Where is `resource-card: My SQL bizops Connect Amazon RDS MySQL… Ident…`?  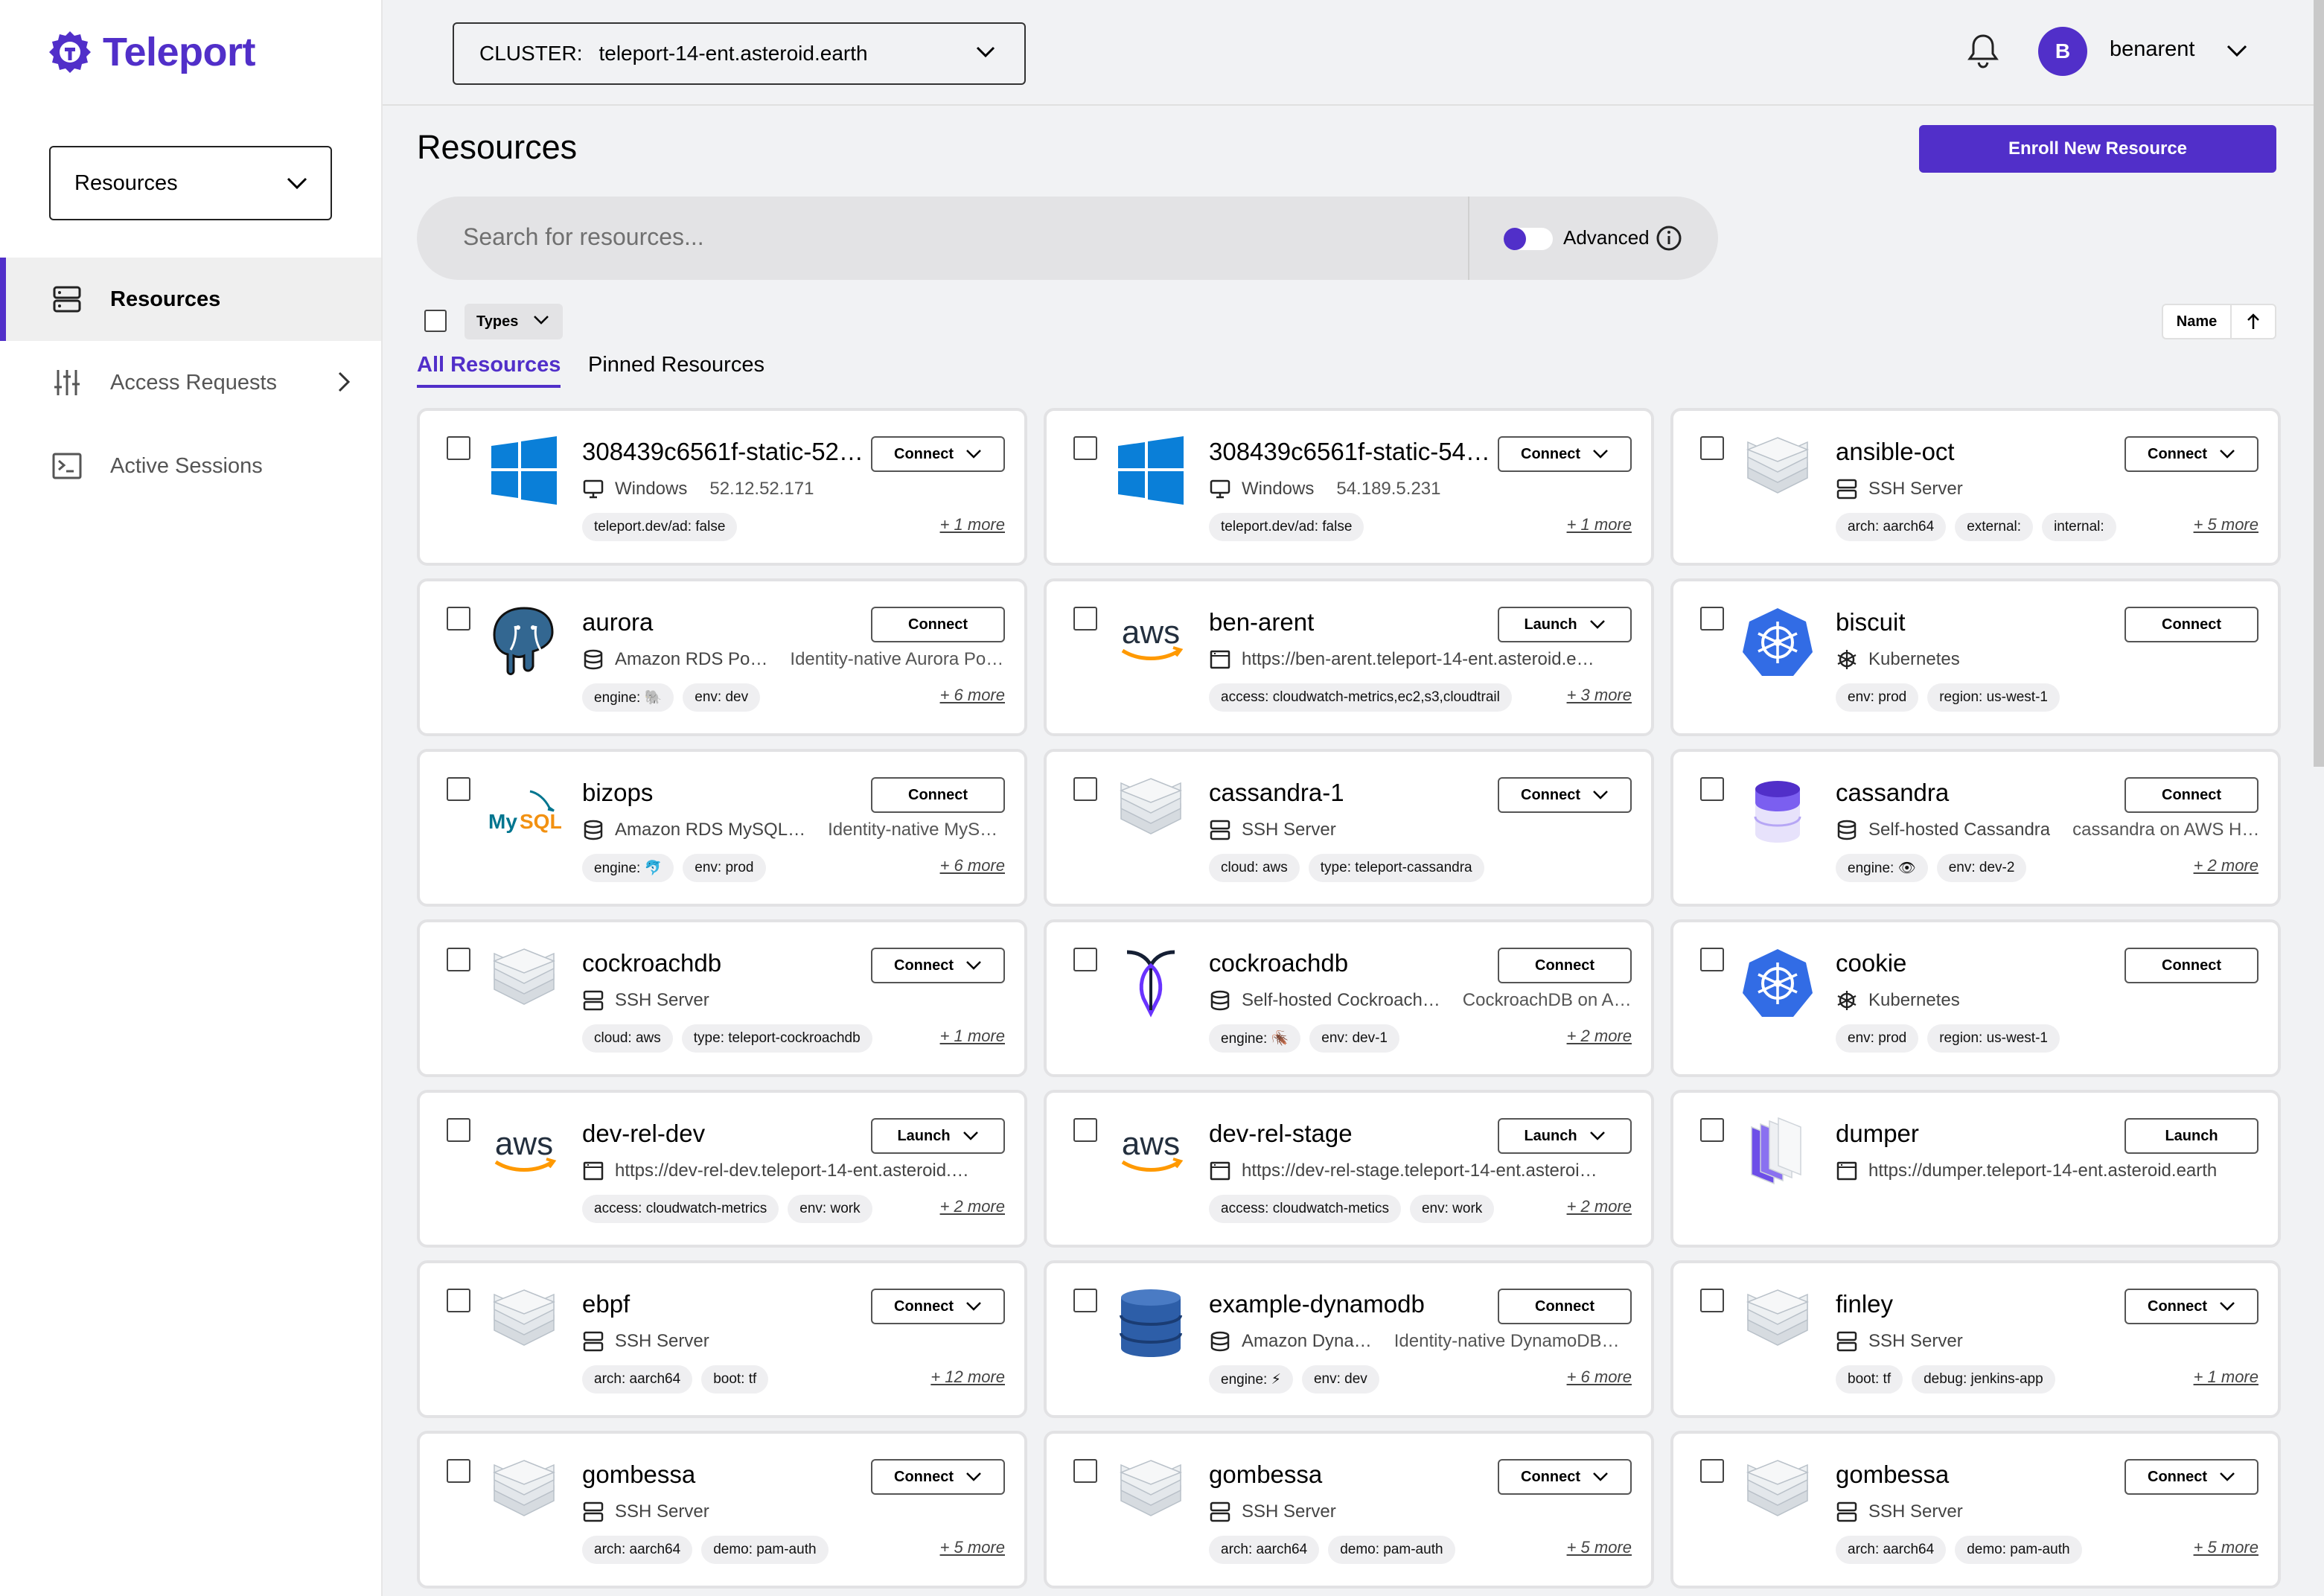
resource-card: My SQL bizops Connect Amazon RDS MySQL… Ident… is located at coordinates (722, 828).